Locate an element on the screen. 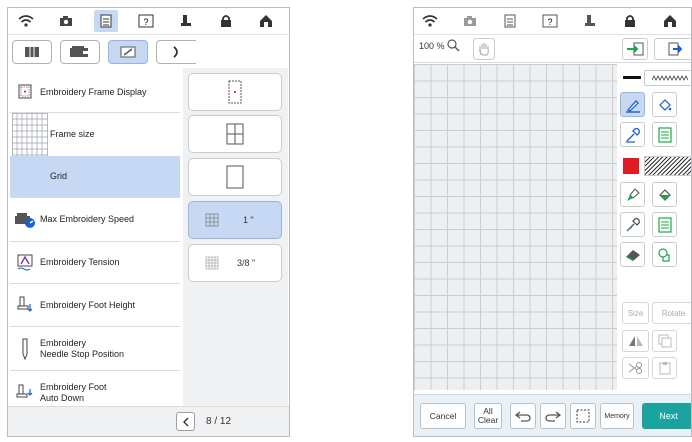 The height and width of the screenshot is (442, 692). tension-icon is located at coordinates (25, 263).